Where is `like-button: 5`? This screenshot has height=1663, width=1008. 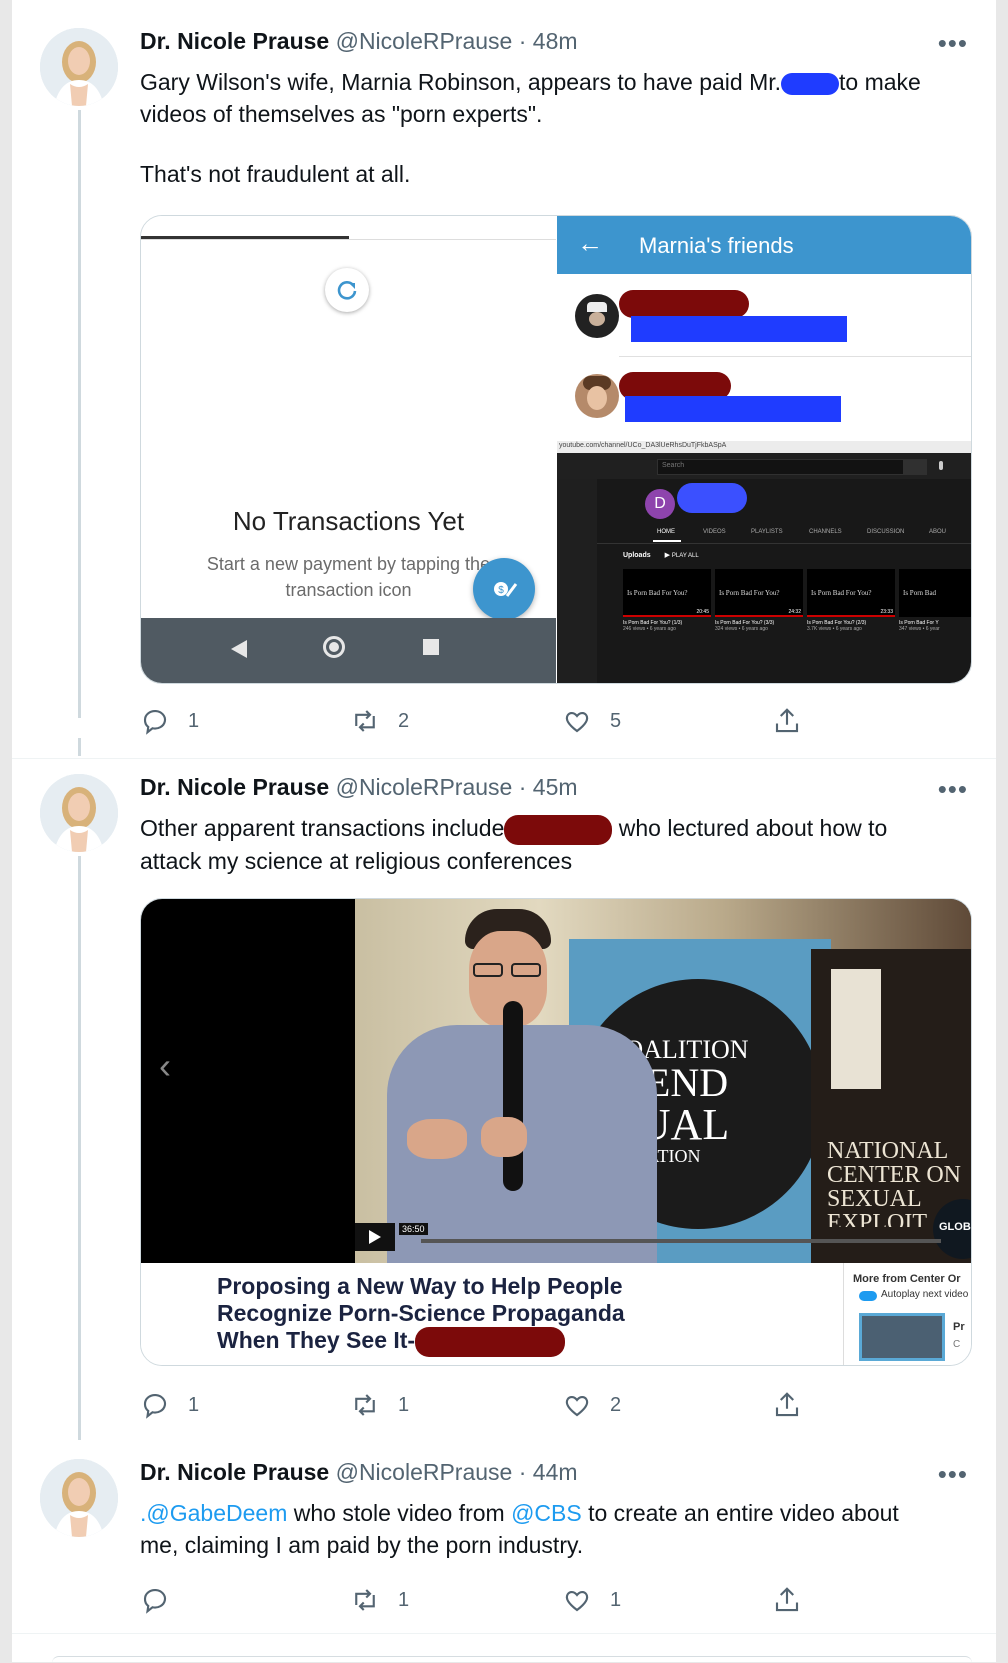 like-button: 5 is located at coordinates (591, 721).